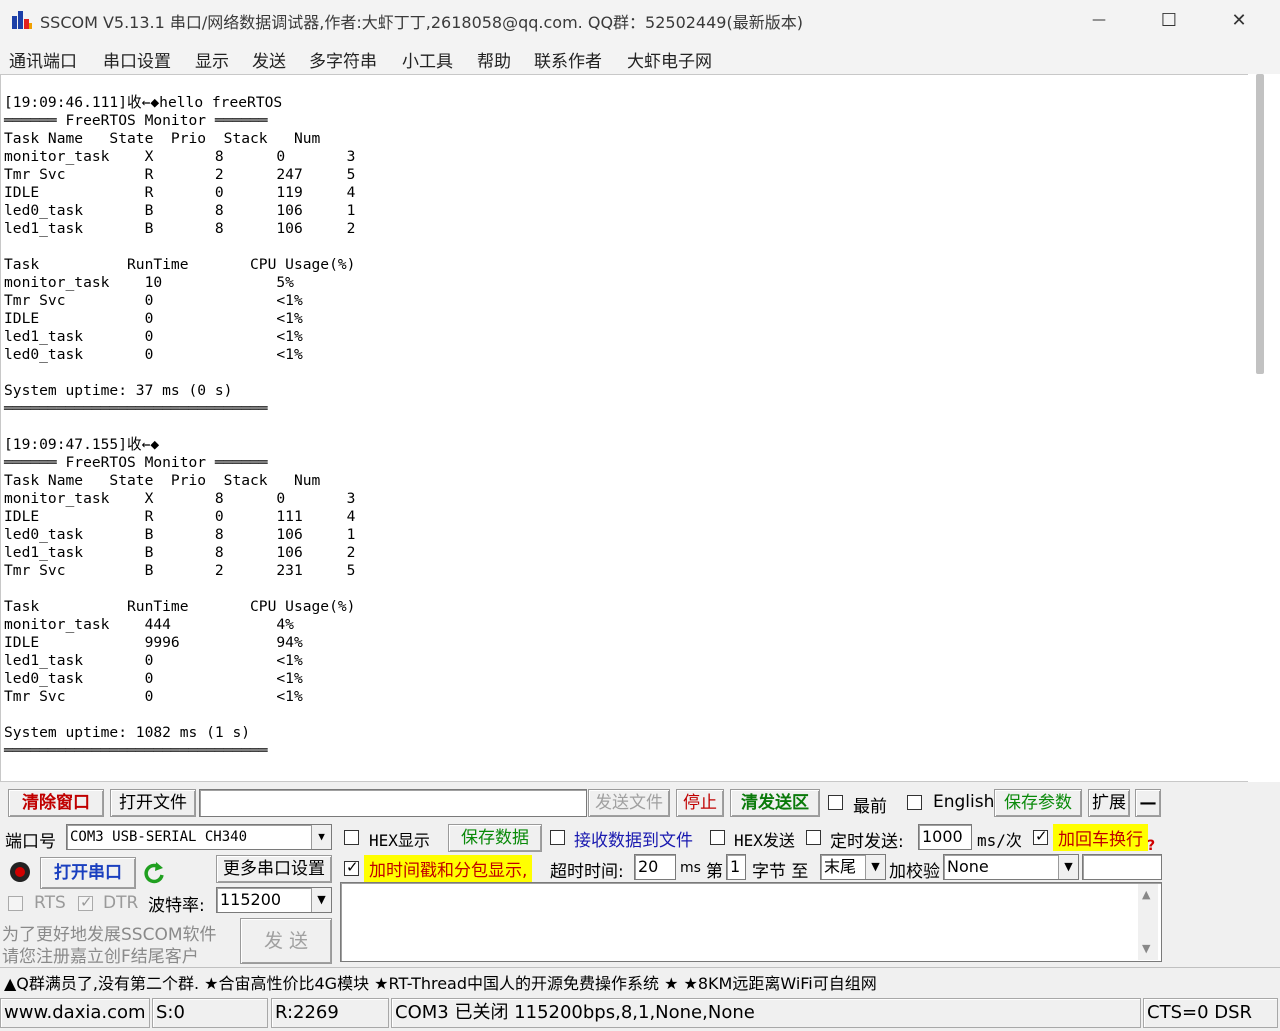 The width and height of the screenshot is (1280, 1031). I want to click on hex-send-checkbox, so click(717, 837).